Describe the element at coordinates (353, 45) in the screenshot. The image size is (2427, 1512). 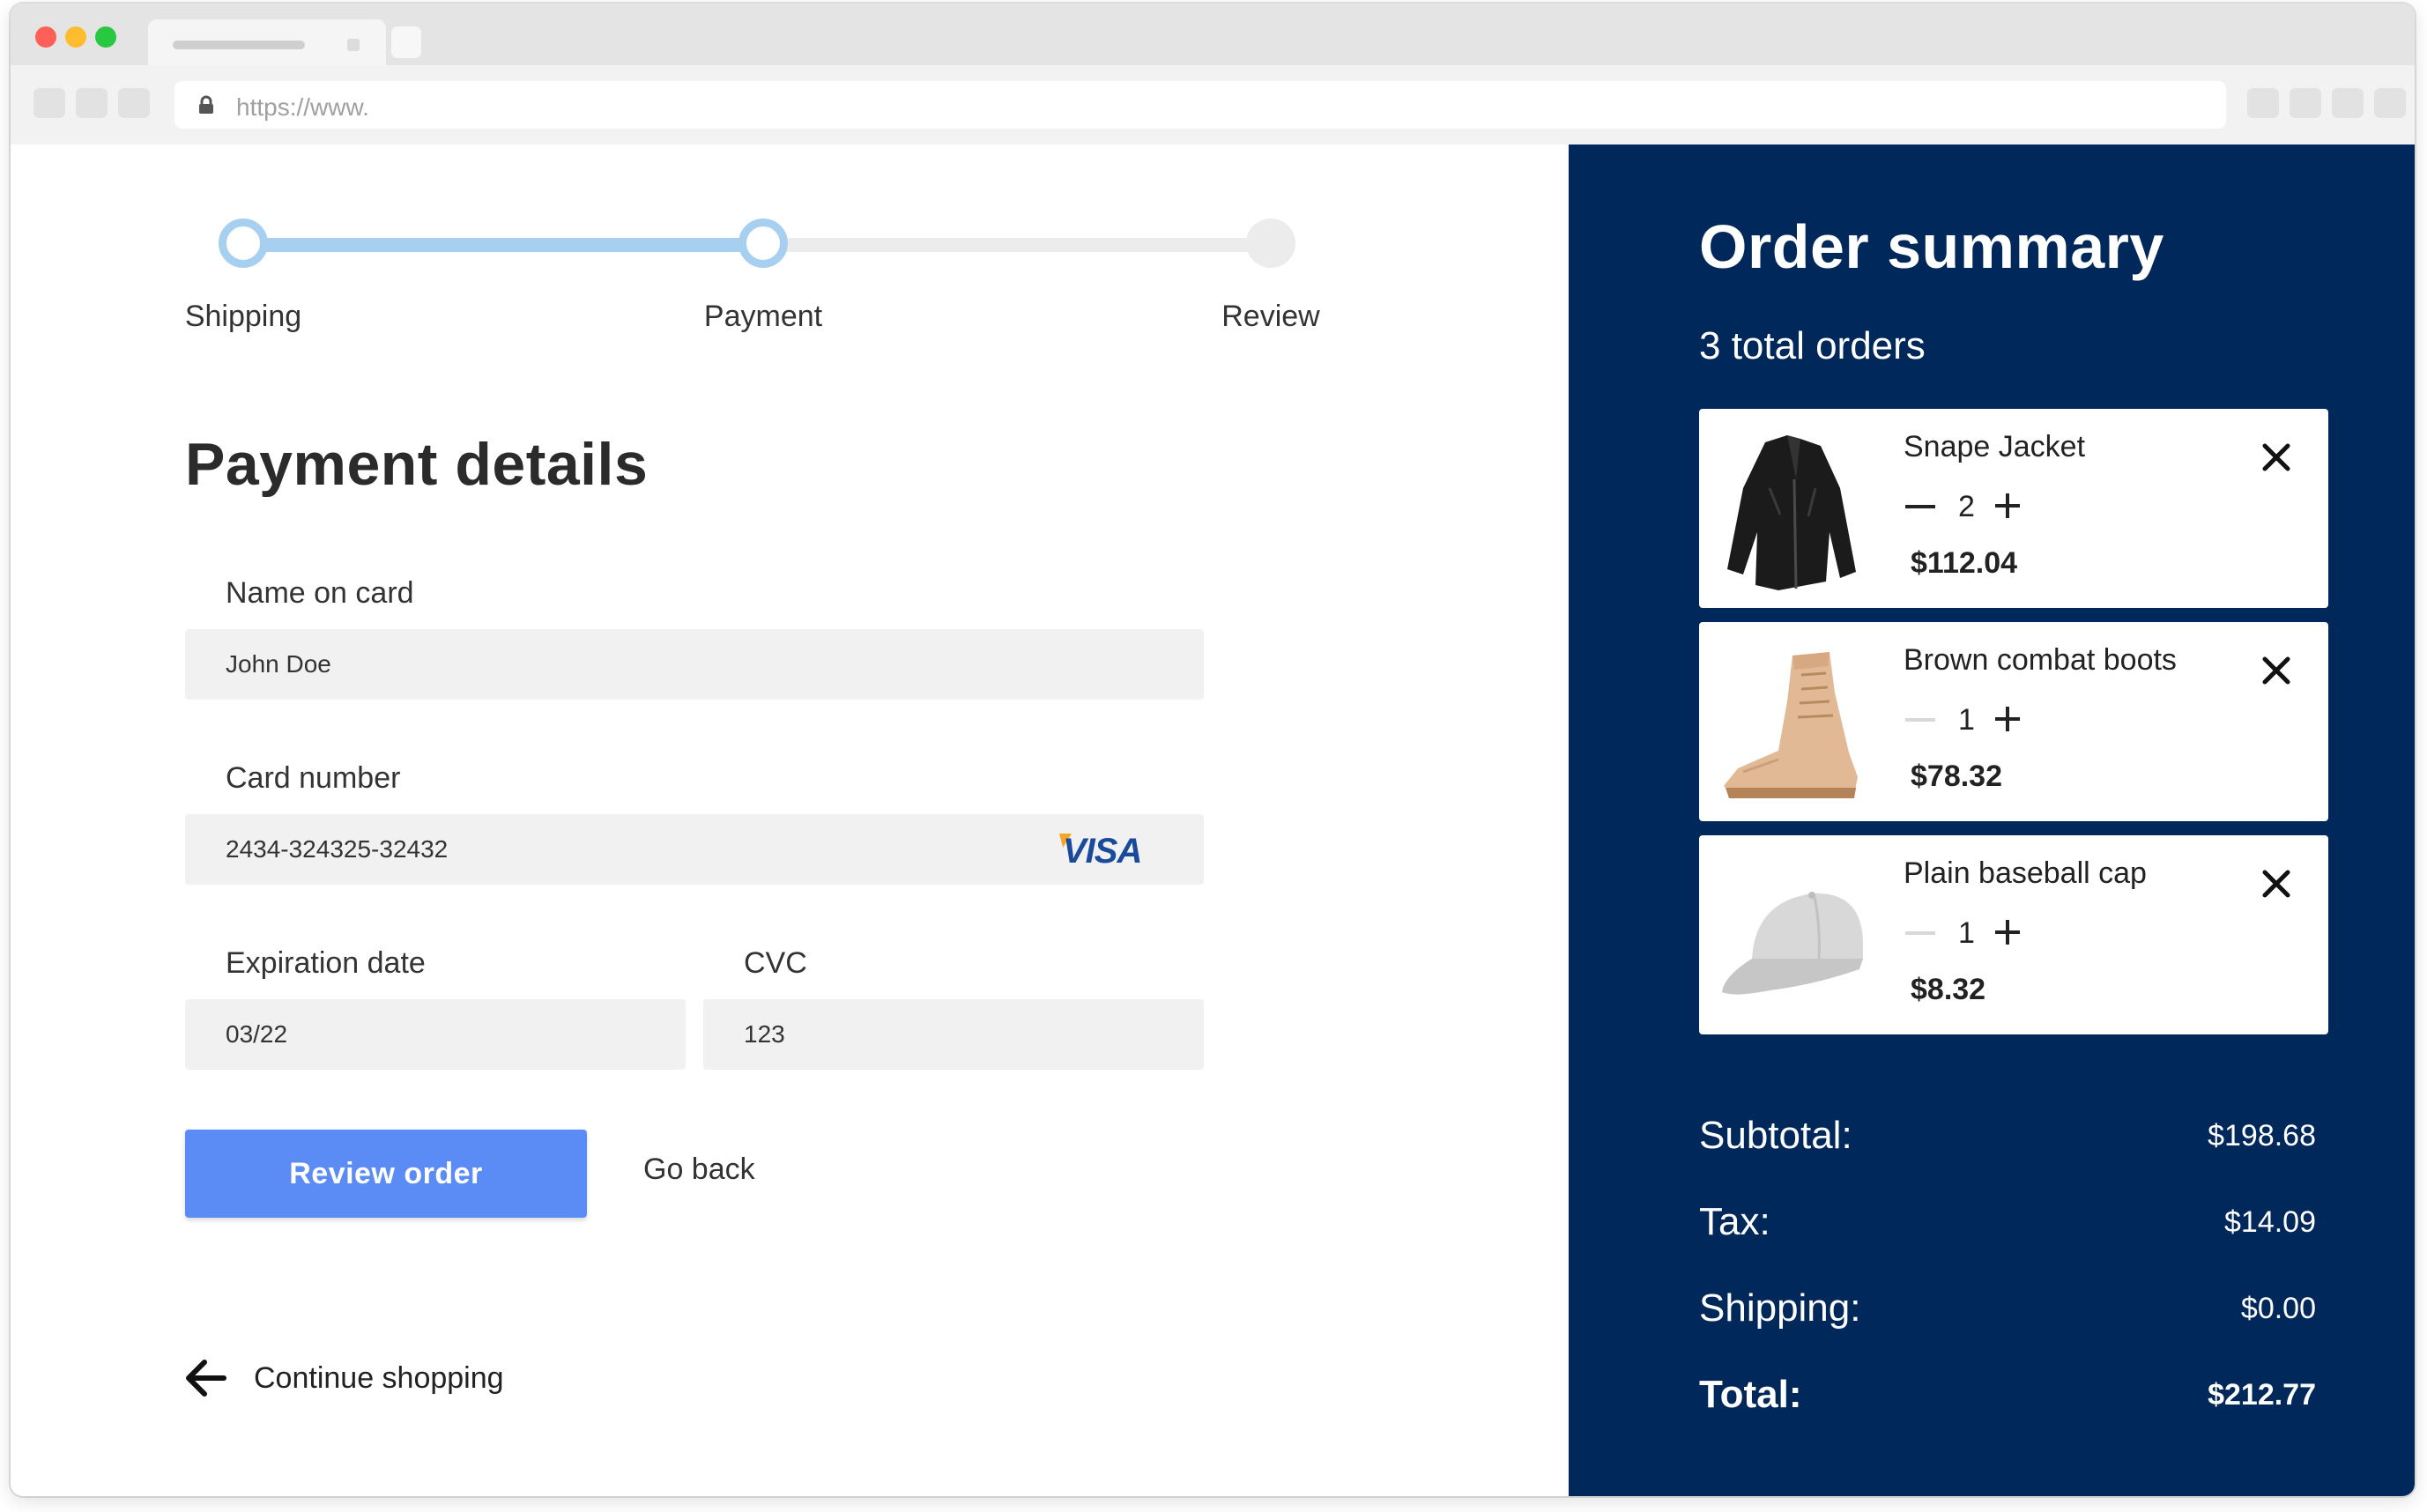
I see `tab-close-icon` at that location.